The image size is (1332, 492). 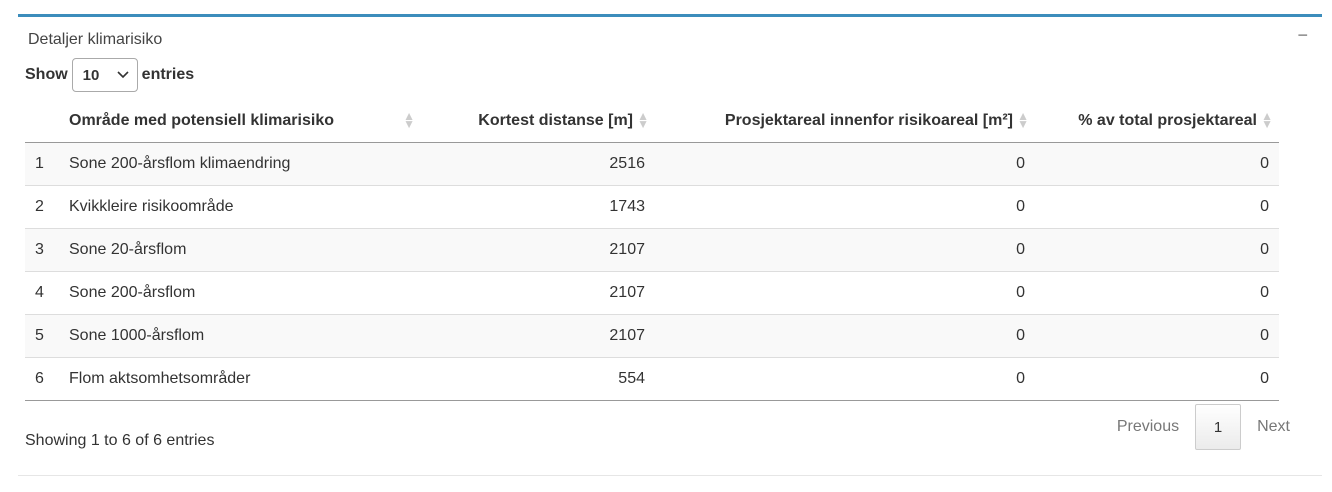 I want to click on row-distance: 1743, so click(x=538, y=207).